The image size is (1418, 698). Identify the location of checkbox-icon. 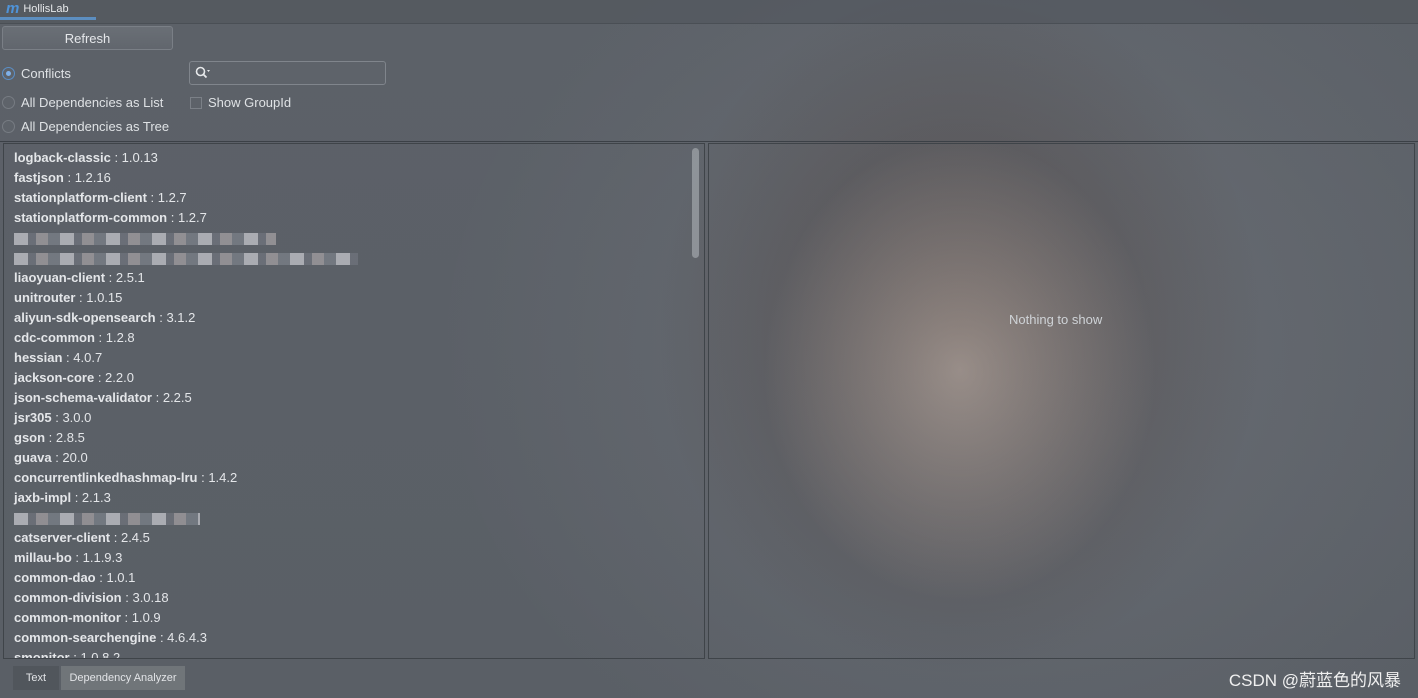
(196, 102).